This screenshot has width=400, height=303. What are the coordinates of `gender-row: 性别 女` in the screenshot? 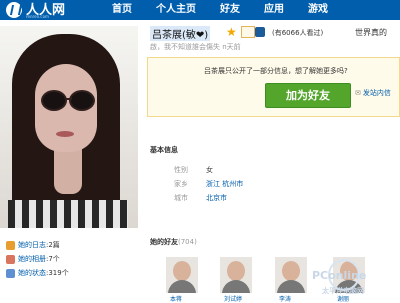 It's located at (208, 170).